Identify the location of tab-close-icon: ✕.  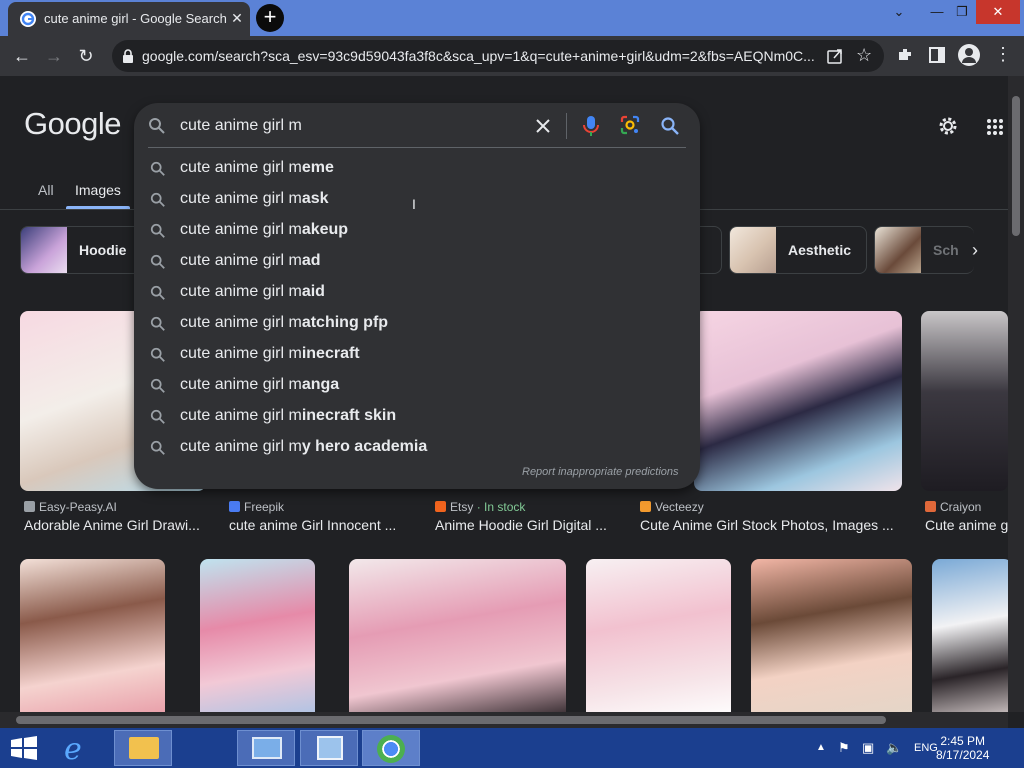
(237, 18).